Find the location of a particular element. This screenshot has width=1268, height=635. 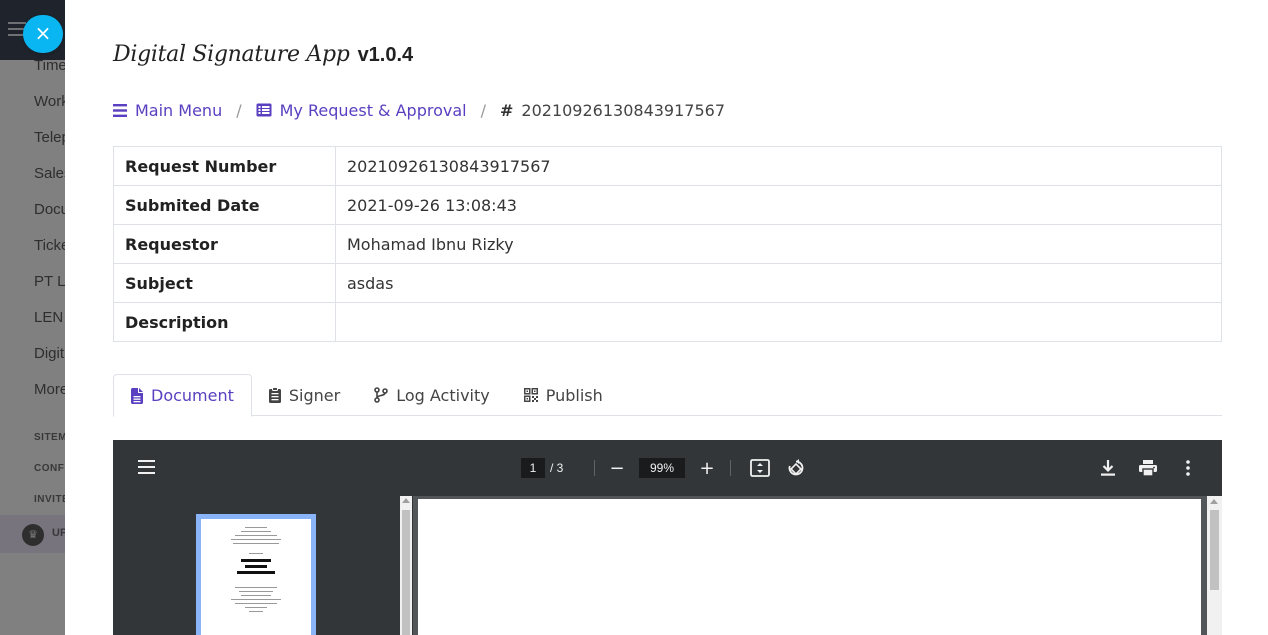

document-scrollbar is located at coordinates (1214, 565).